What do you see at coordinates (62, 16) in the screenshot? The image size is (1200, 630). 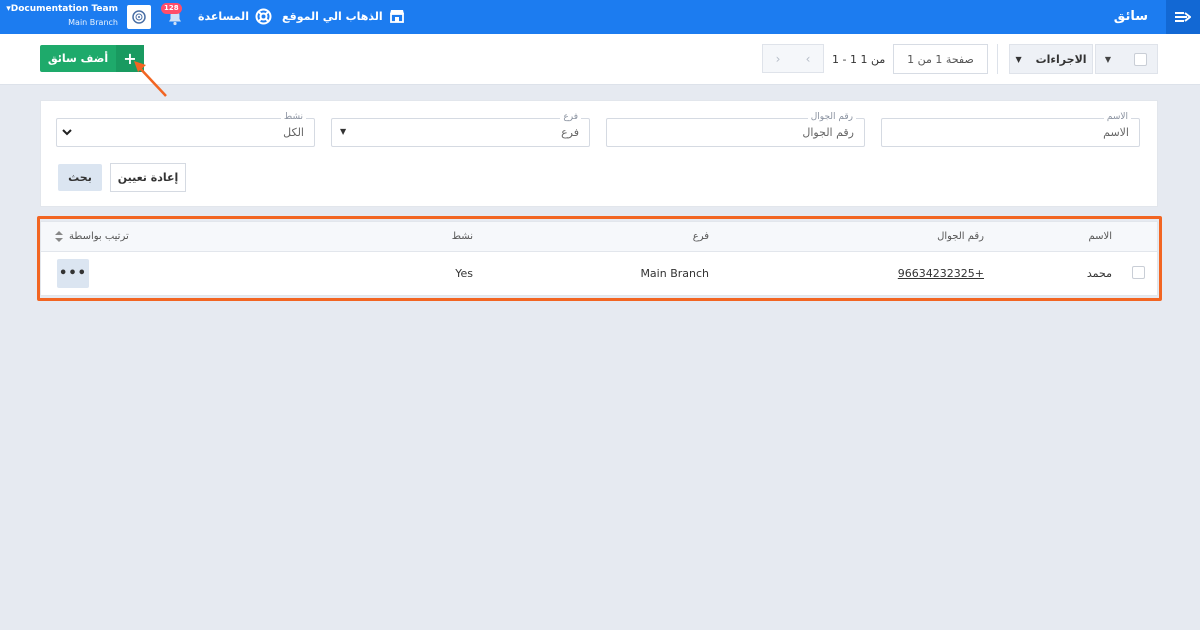 I see `team-switcher: ▾Documentation Team Main Branch` at bounding box center [62, 16].